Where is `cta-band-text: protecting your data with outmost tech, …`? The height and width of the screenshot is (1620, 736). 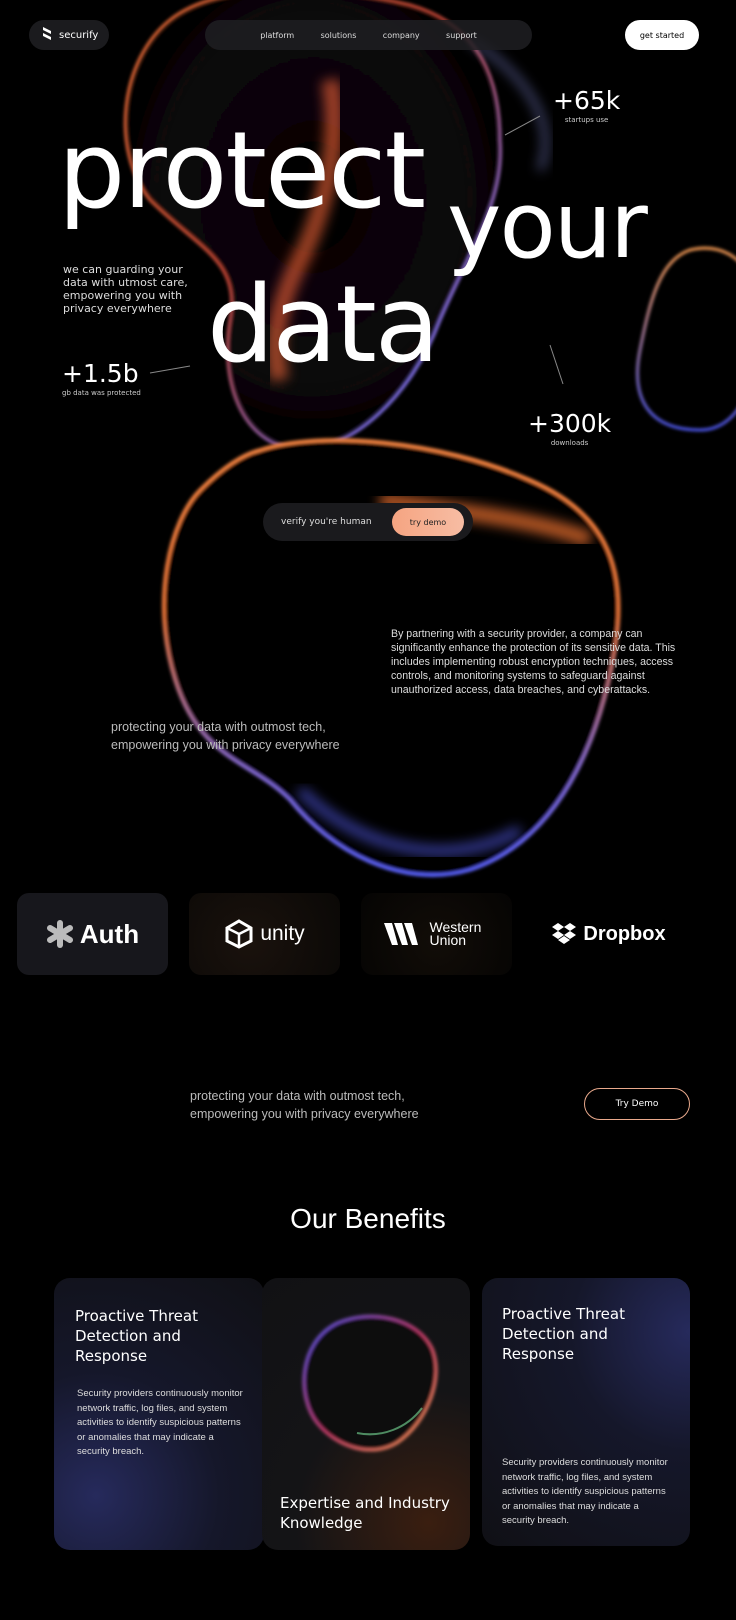 cta-band-text: protecting your data with outmost tech, … is located at coordinates (304, 1105).